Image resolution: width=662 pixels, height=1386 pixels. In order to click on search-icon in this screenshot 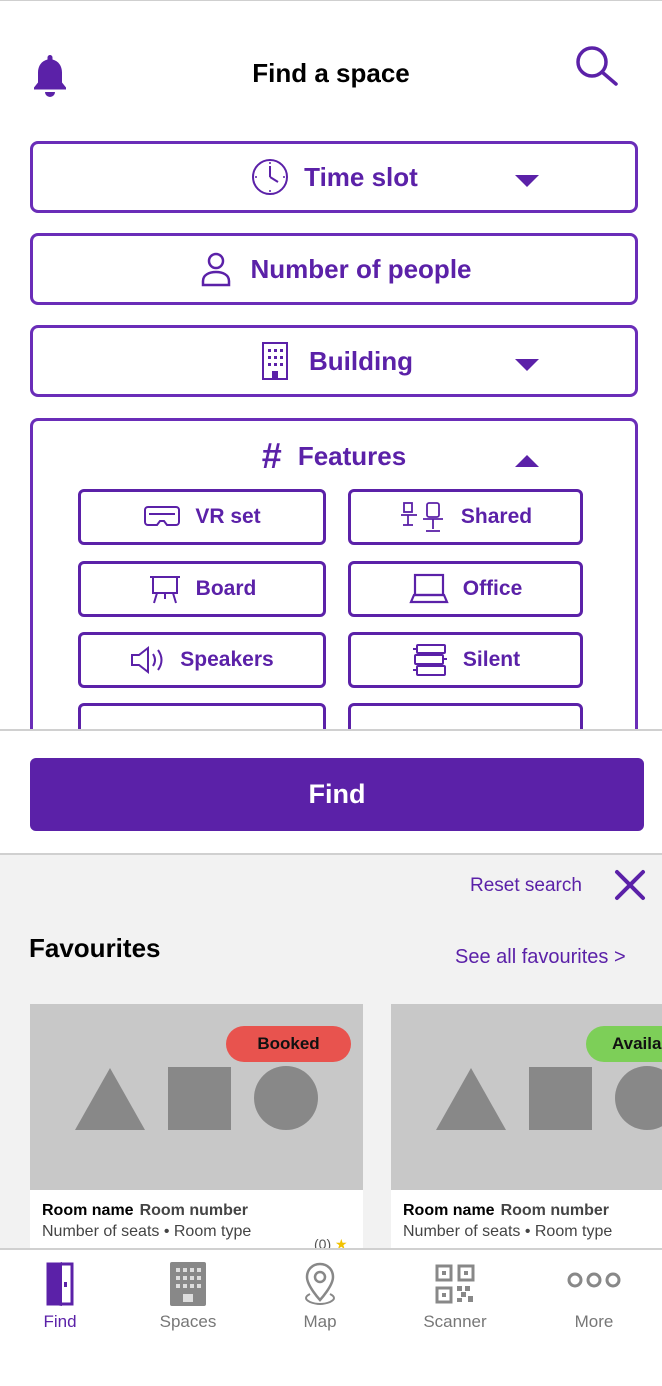, I will do `click(596, 66)`.